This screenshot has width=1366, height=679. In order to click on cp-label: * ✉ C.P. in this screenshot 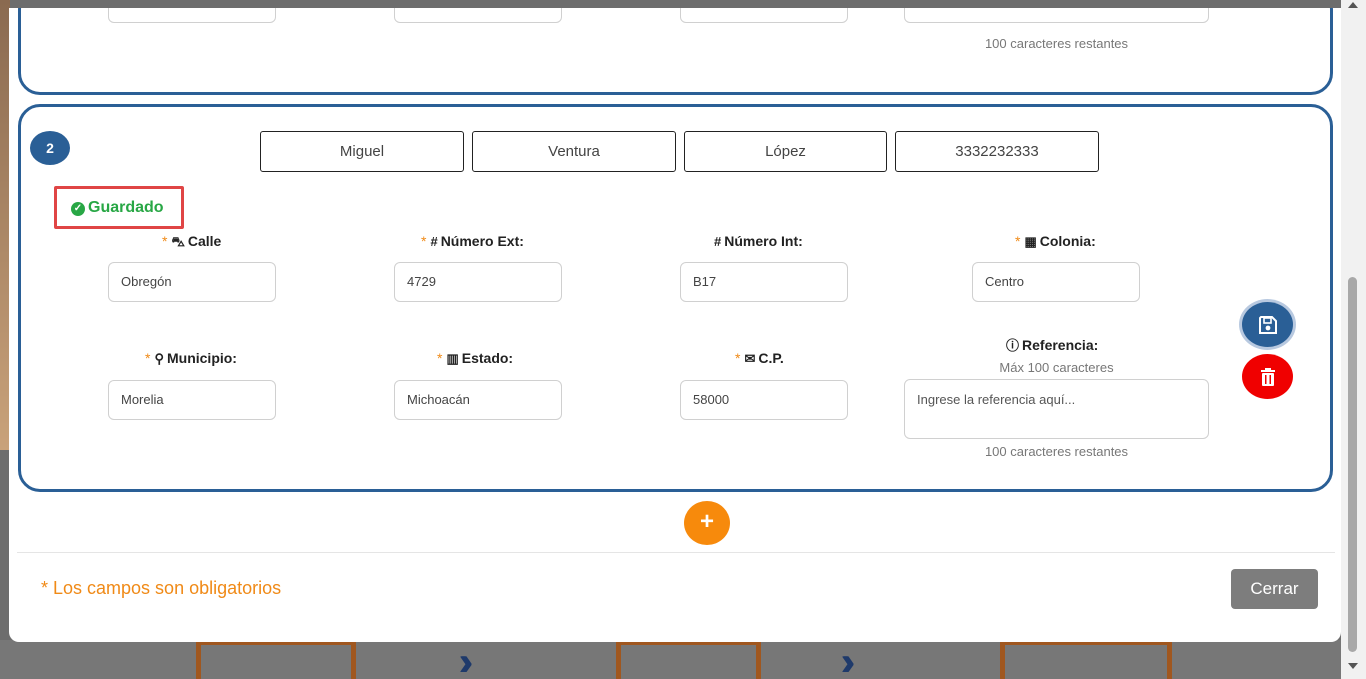, I will do `click(759, 358)`.